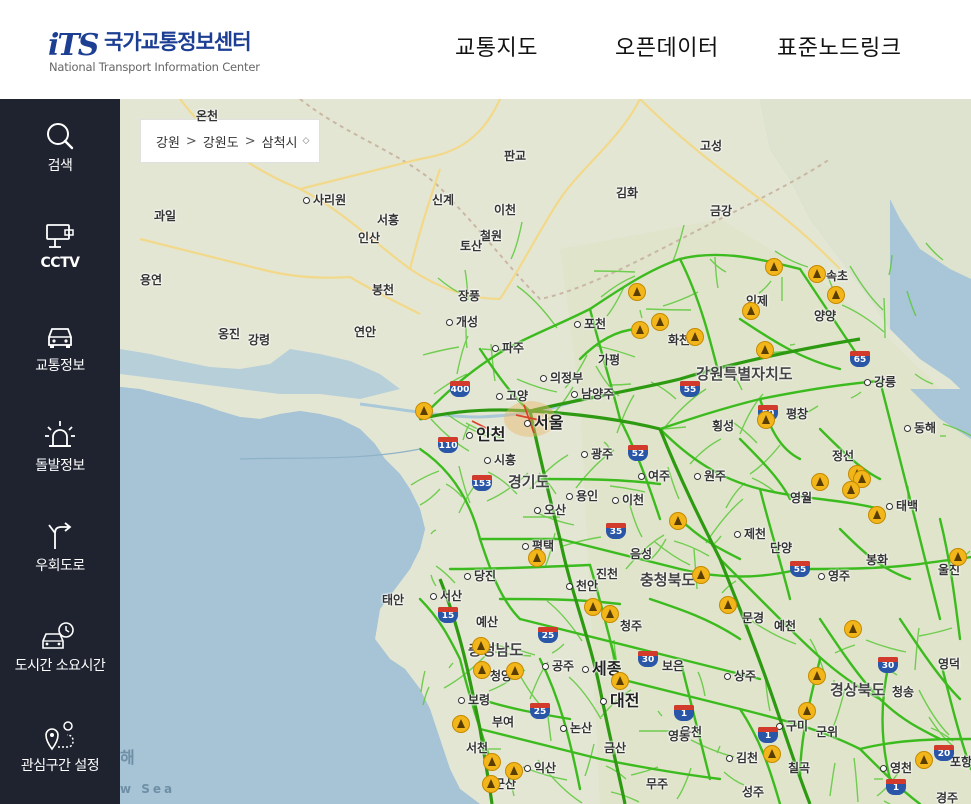 The image size is (971, 804). Describe the element at coordinates (60, 366) in the screenshot. I see `sidebar-item-label: 교통정보` at that location.